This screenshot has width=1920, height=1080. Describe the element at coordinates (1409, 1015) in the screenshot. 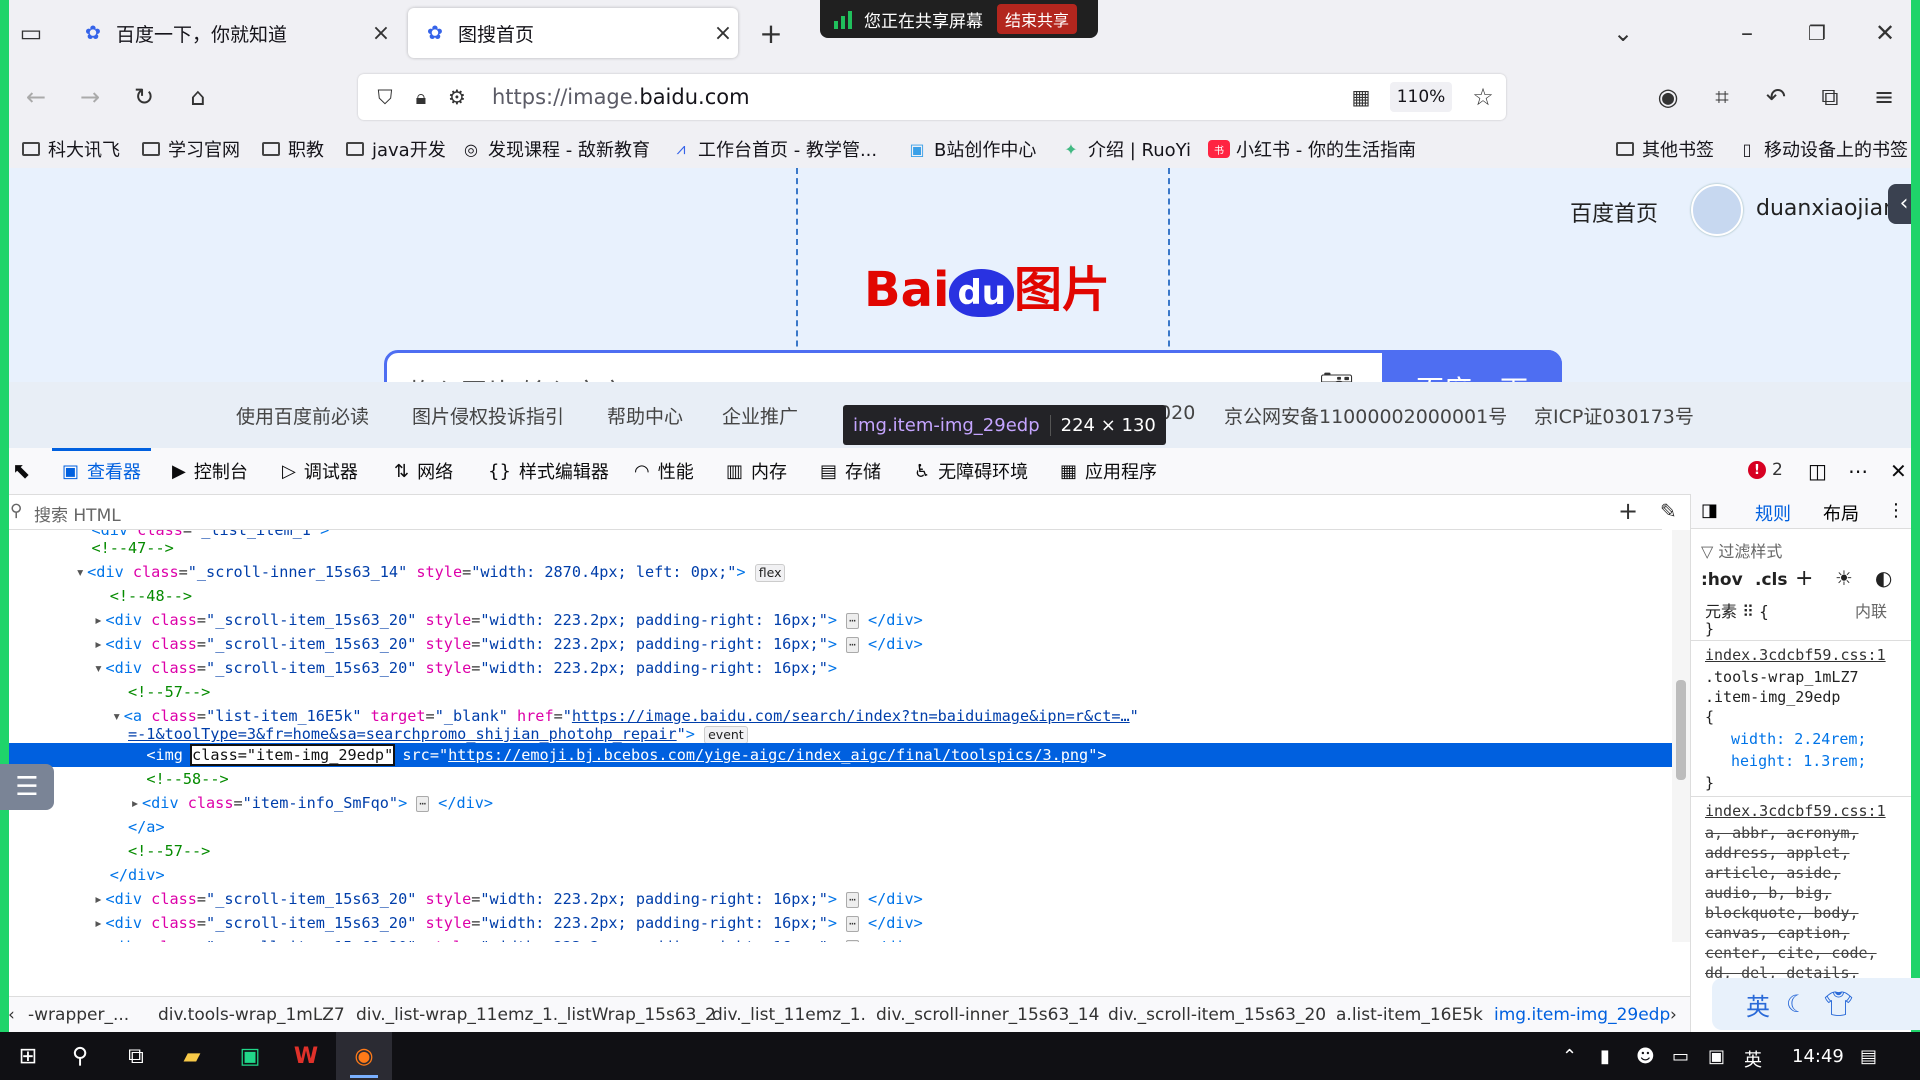

I see `breadcrumb-item: a.list-item_16E5k` at that location.